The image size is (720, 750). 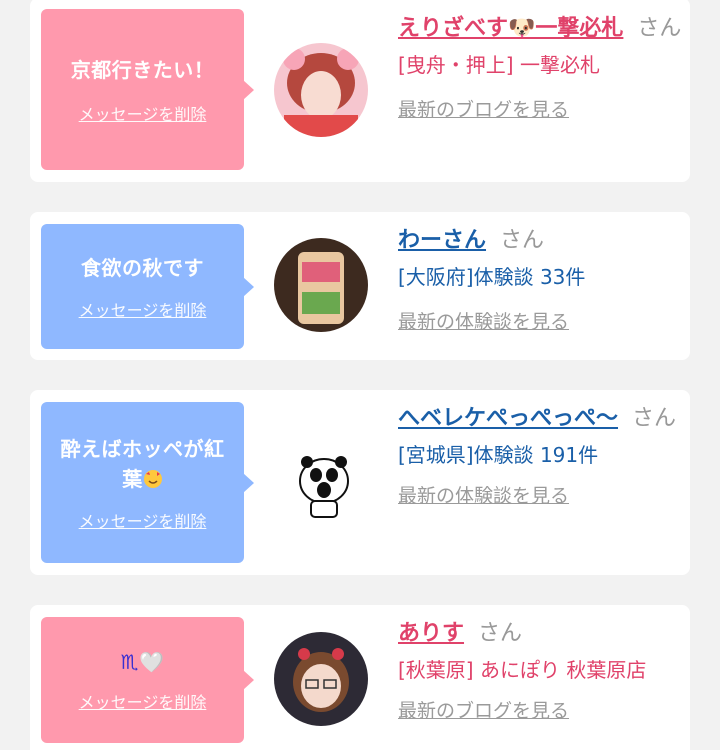 I want to click on profile-info: えりざべす🐶一撃必札 さん [曳舟・押上] 一撃必札 最新のブログを見る, so click(x=540, y=68).